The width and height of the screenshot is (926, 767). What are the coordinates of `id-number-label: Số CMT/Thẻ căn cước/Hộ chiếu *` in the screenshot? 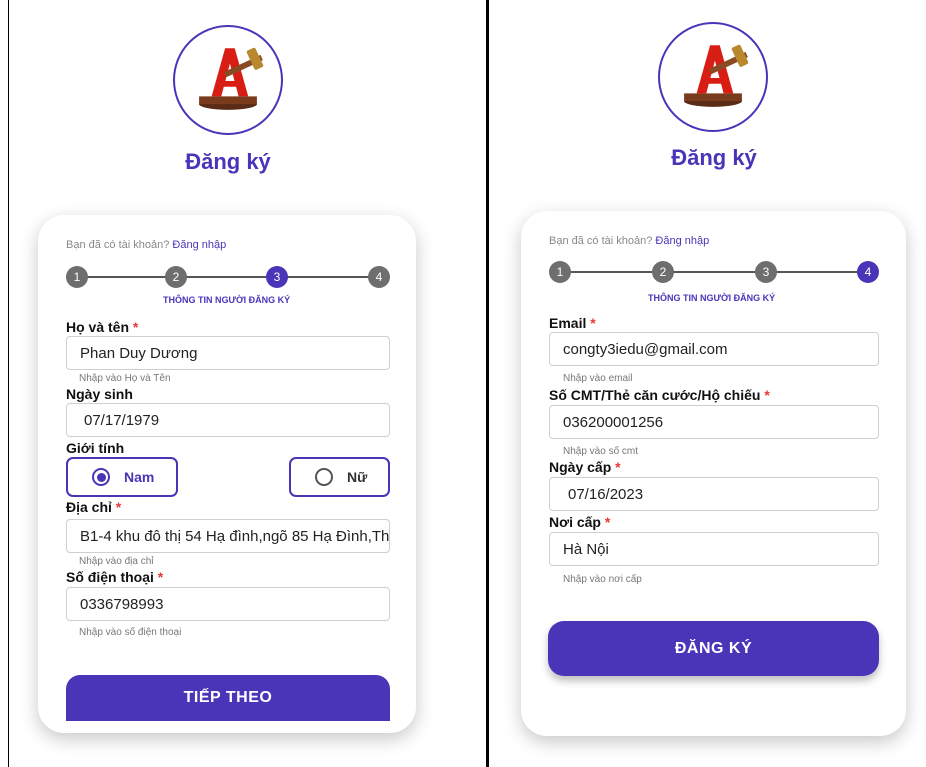 It's located at (659, 395).